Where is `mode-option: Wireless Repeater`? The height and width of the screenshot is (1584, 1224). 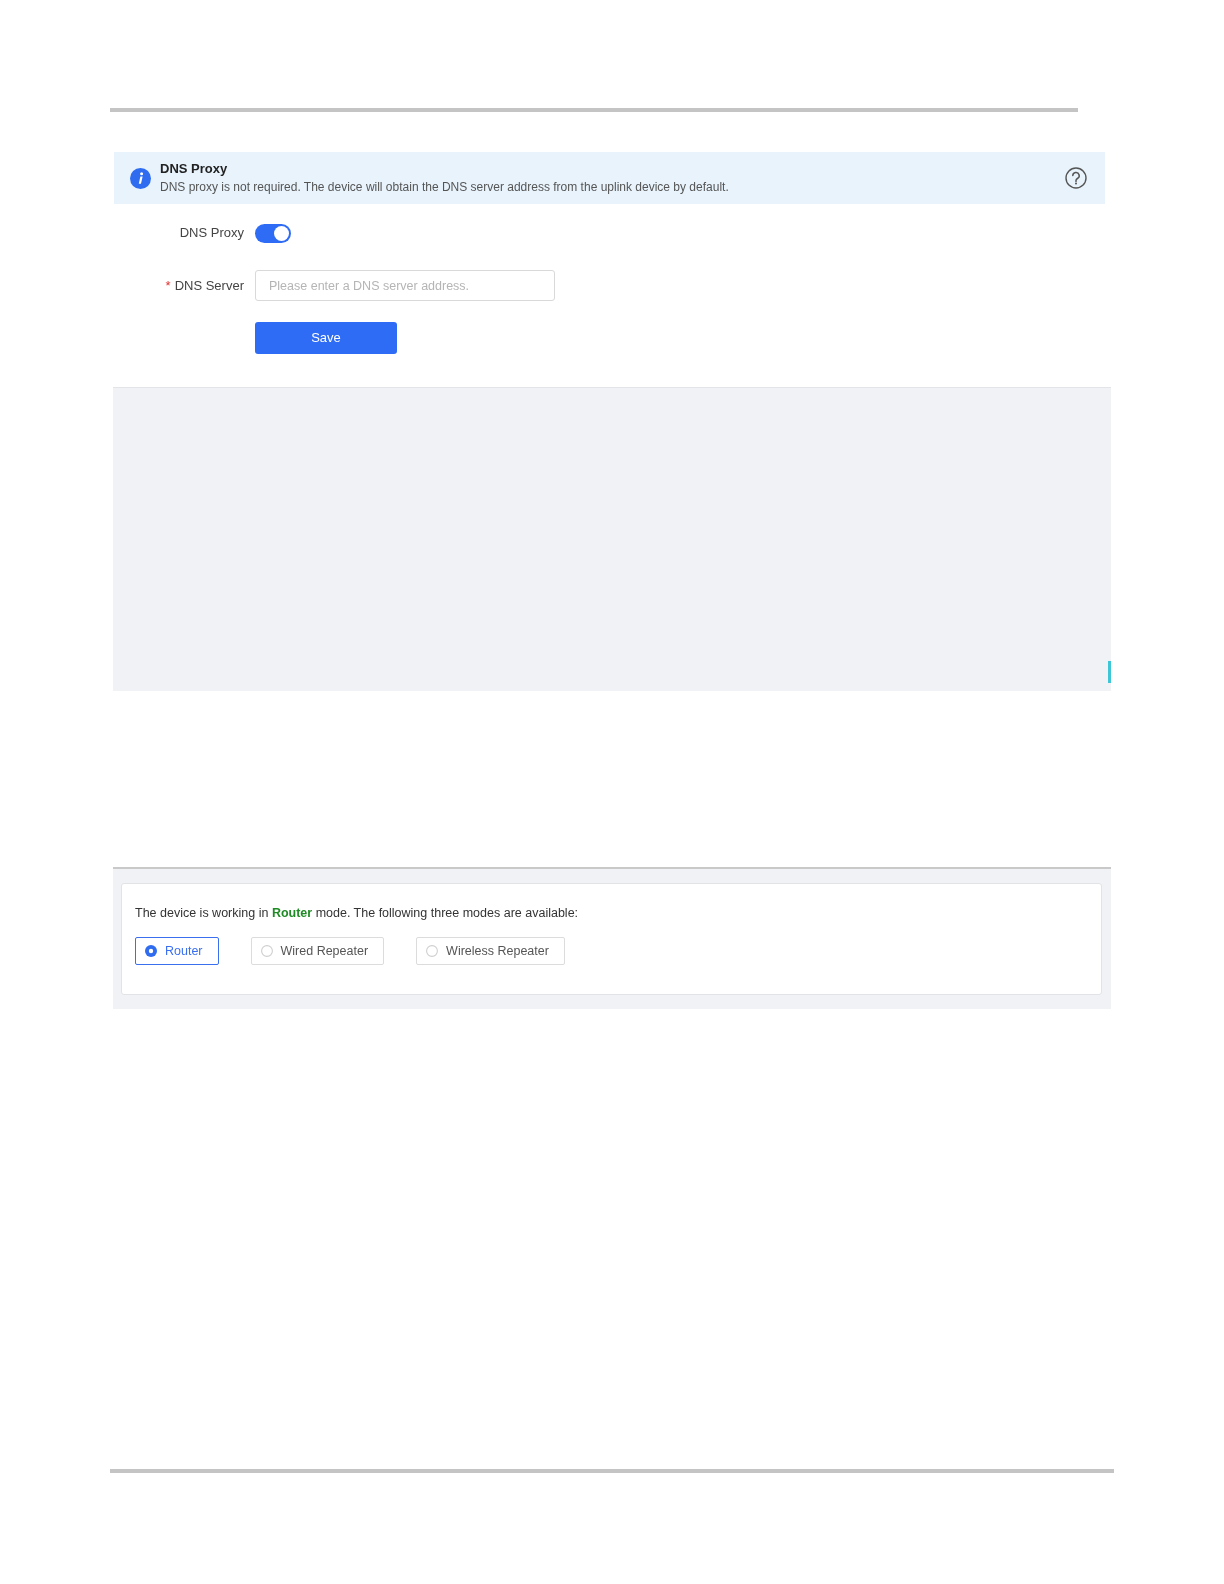 mode-option: Wireless Repeater is located at coordinates (490, 951).